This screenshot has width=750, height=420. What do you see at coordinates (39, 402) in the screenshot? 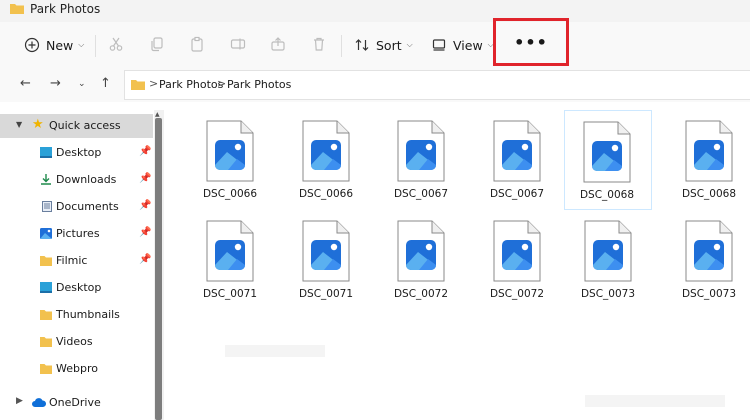
I see `onedrive-cloud-icon` at bounding box center [39, 402].